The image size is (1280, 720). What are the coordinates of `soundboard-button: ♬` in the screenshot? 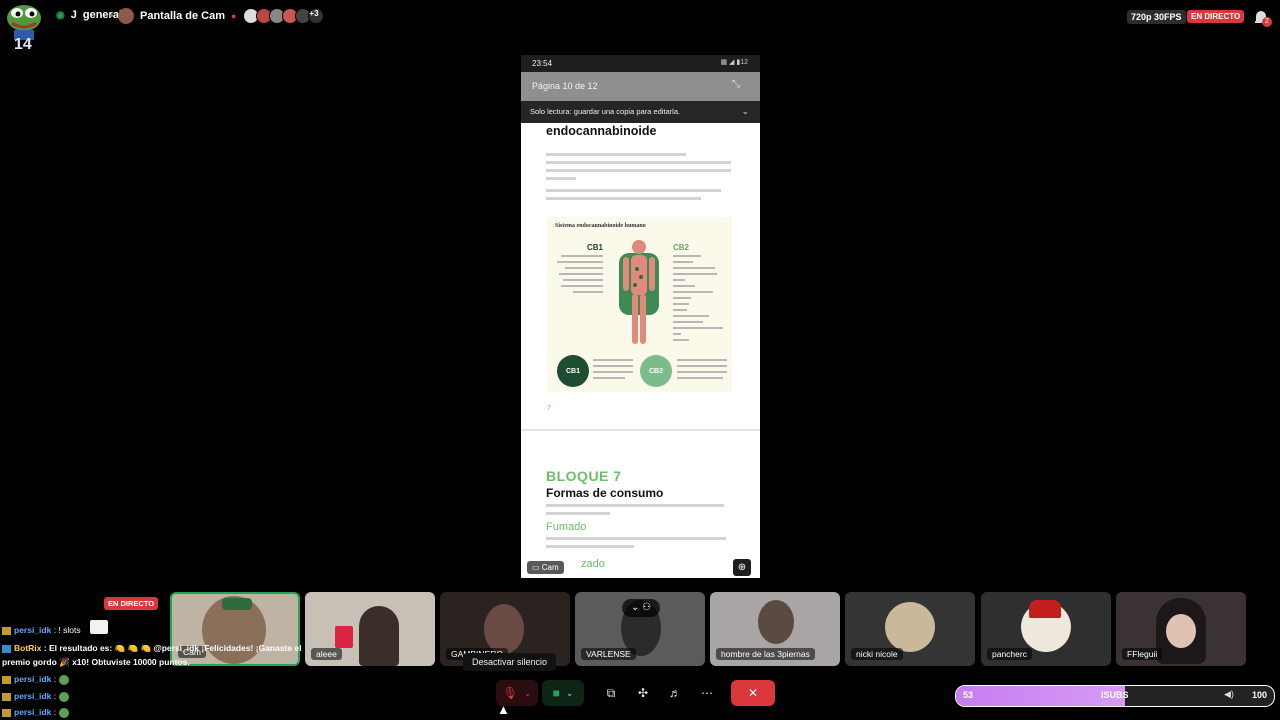 It's located at (675, 693).